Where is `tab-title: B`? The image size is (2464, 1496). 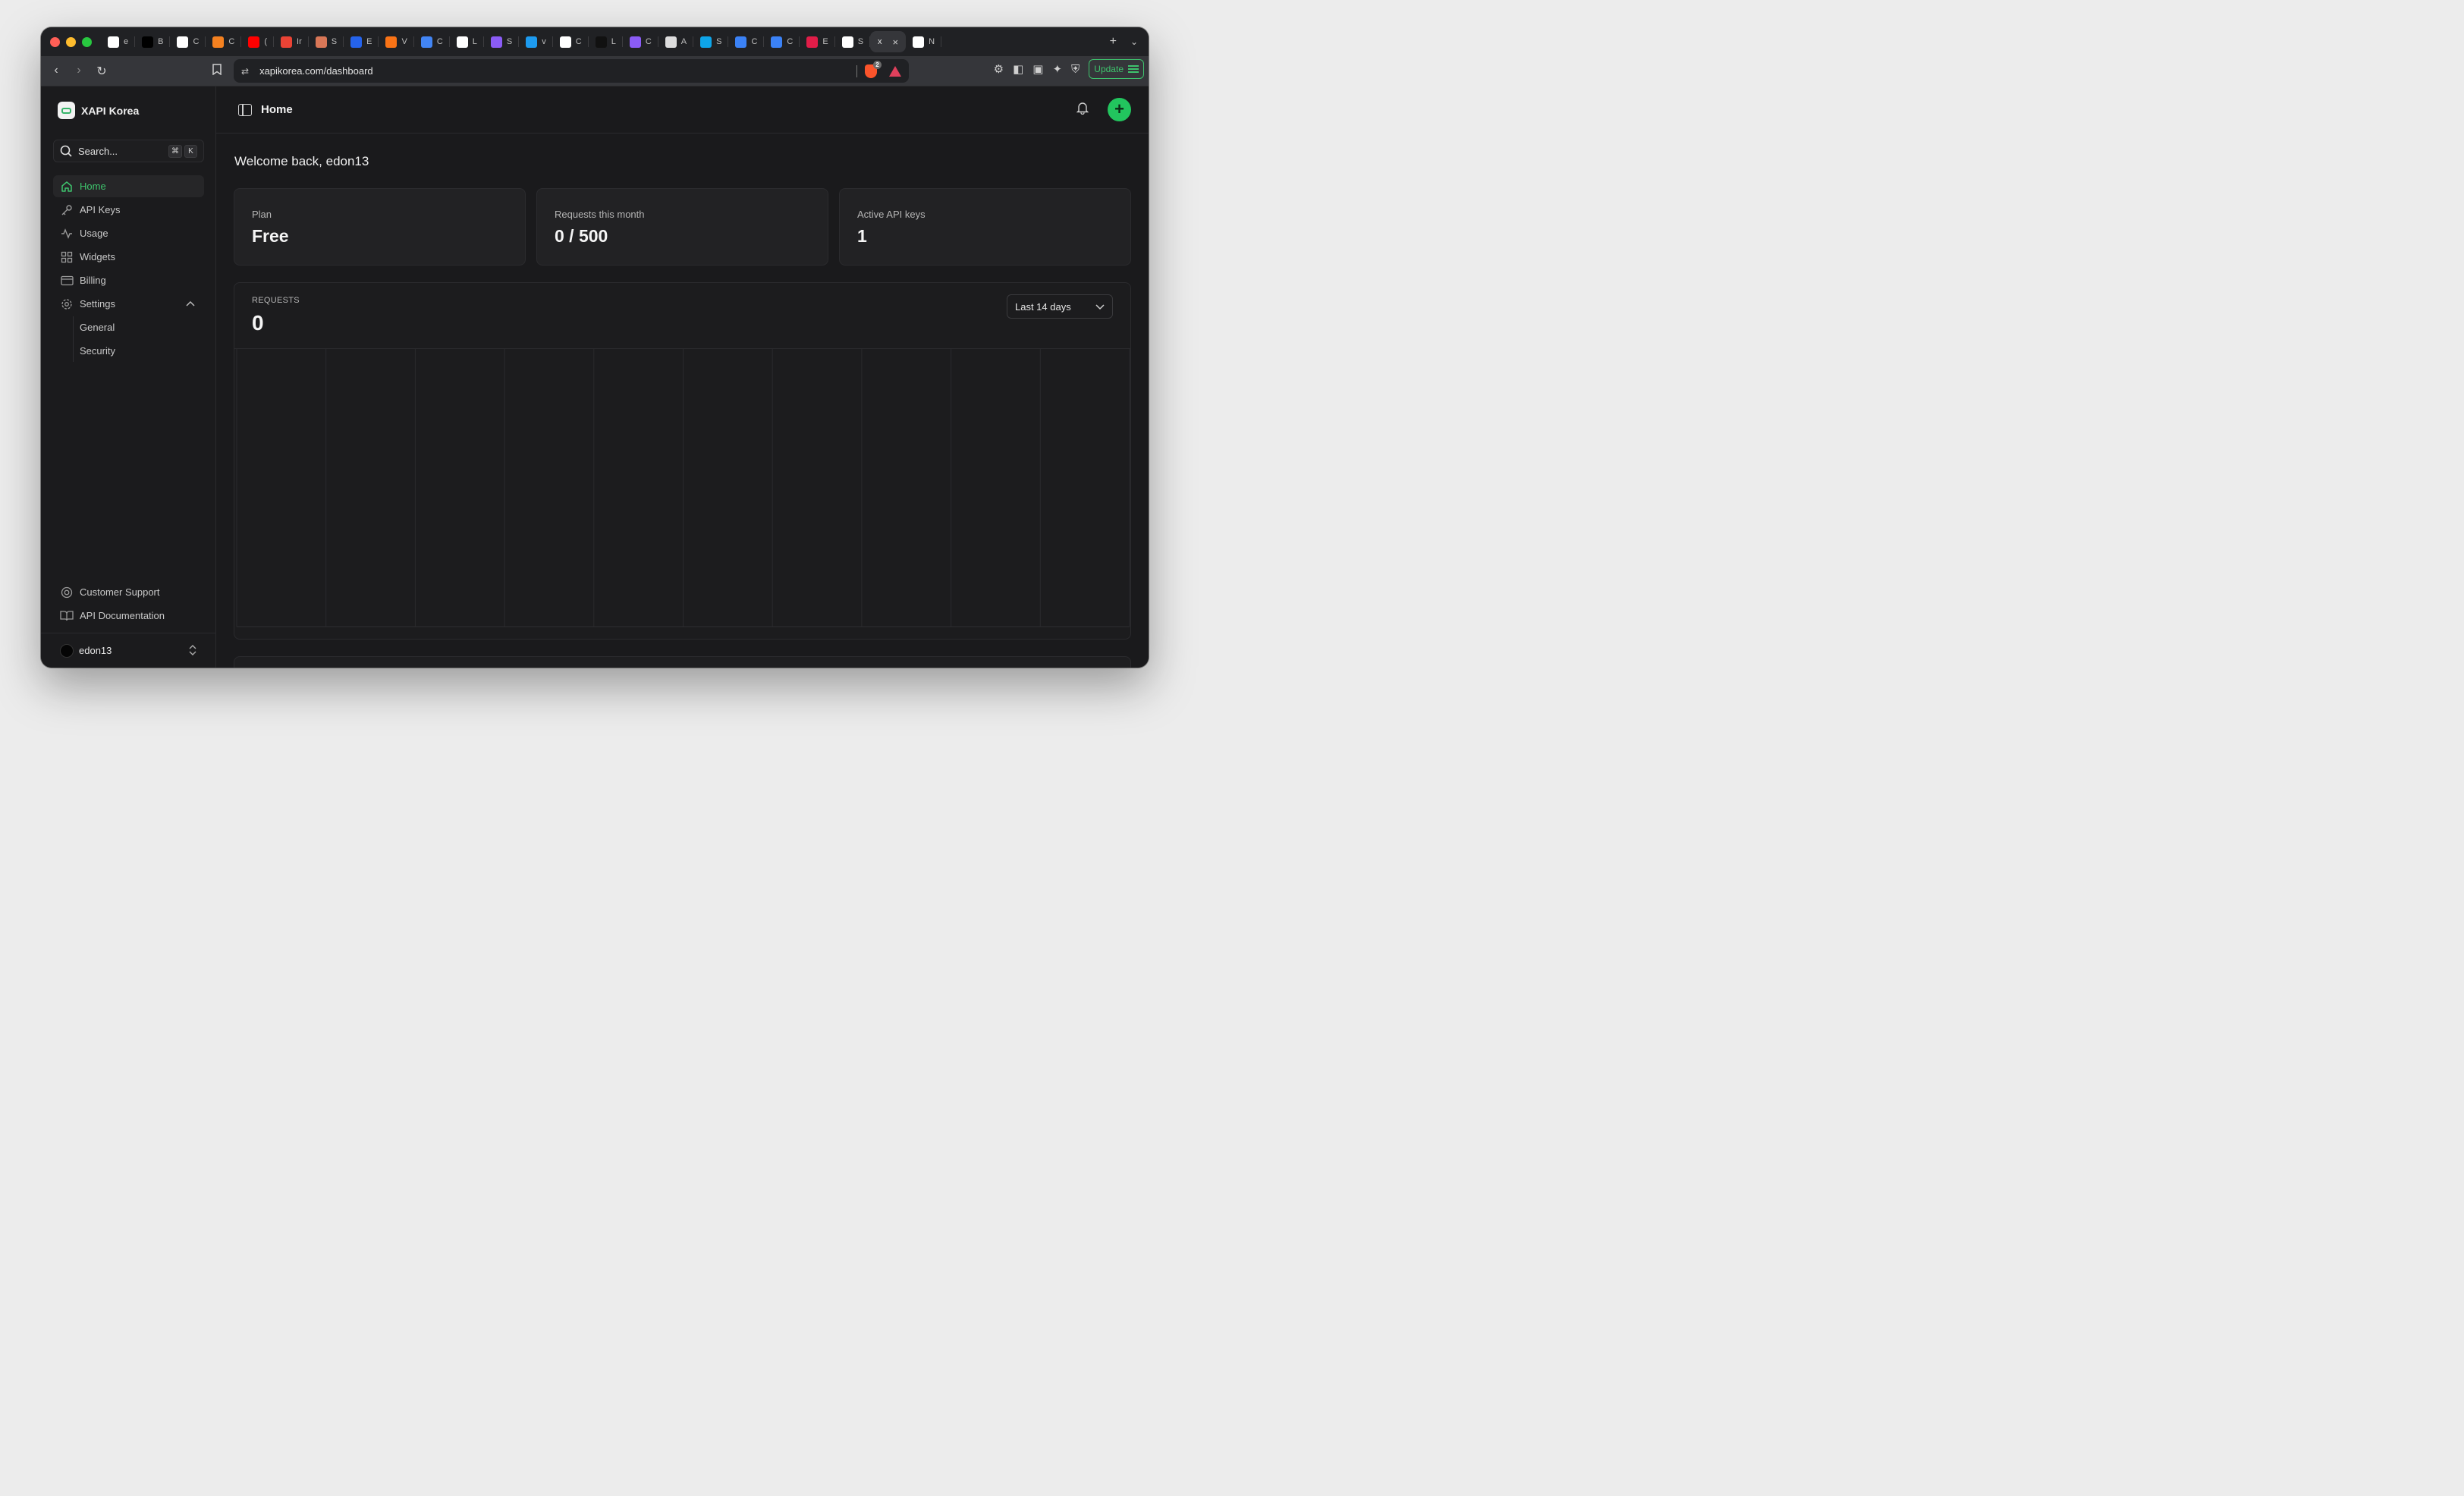
tab-title: B is located at coordinates (161, 41).